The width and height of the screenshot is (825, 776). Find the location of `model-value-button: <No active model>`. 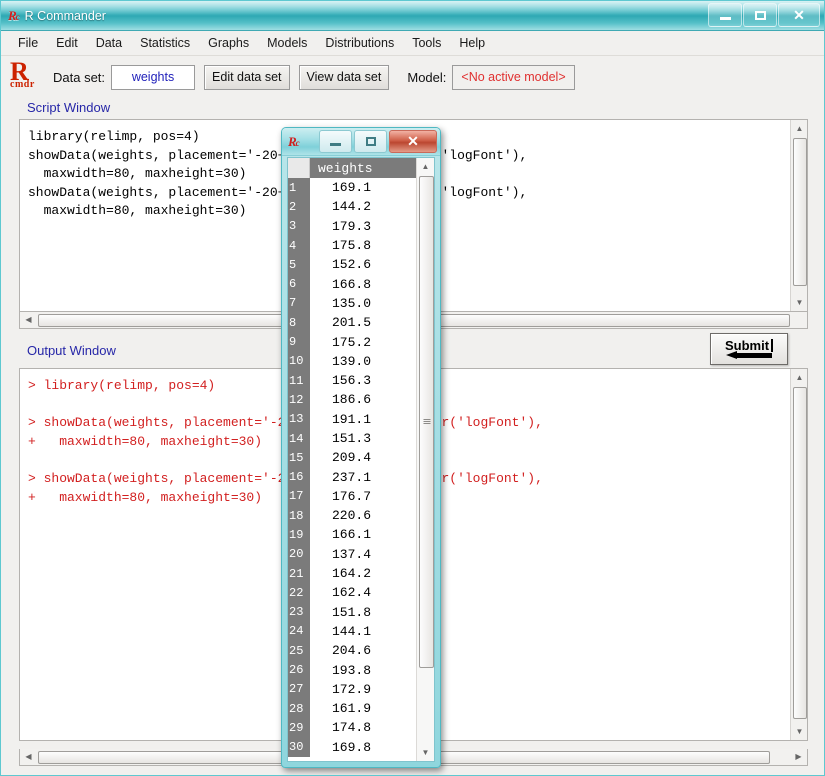

model-value-button: <No active model> is located at coordinates (513, 77).